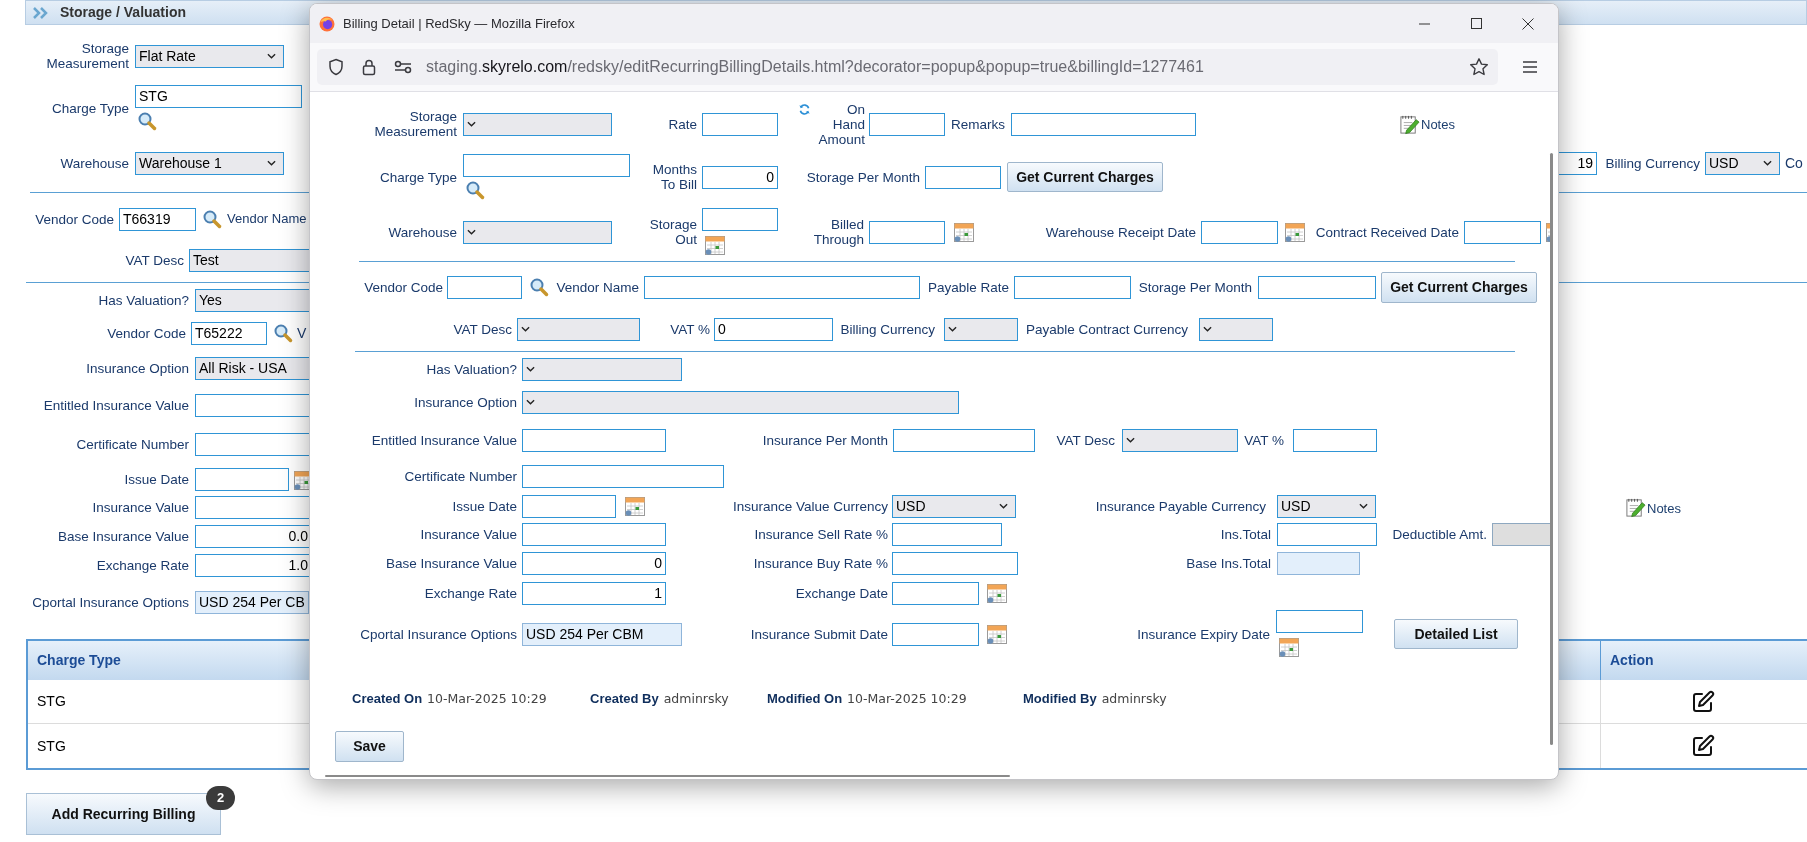 This screenshot has height=842, width=1807. What do you see at coordinates (209, 163) in the screenshot?
I see `dropdown: Warehouse 1` at bounding box center [209, 163].